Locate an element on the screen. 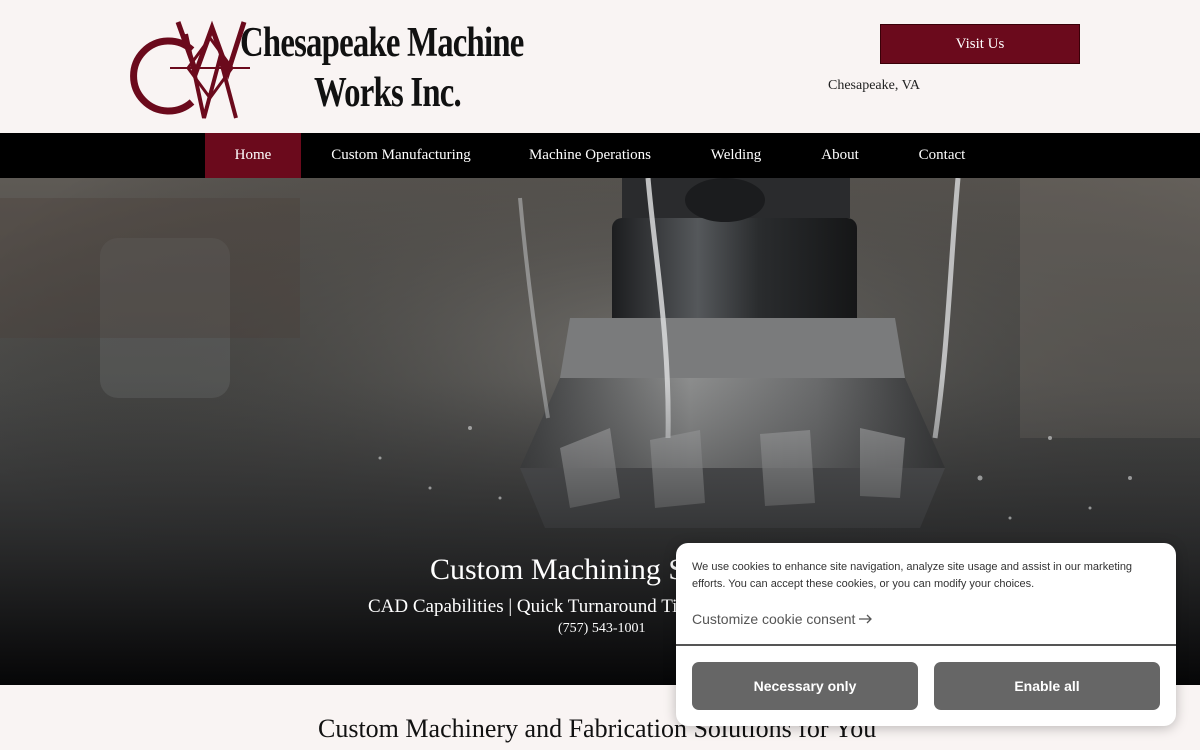 Image resolution: width=1200 pixels, height=750 pixels. nav-about: About is located at coordinates (840, 155).